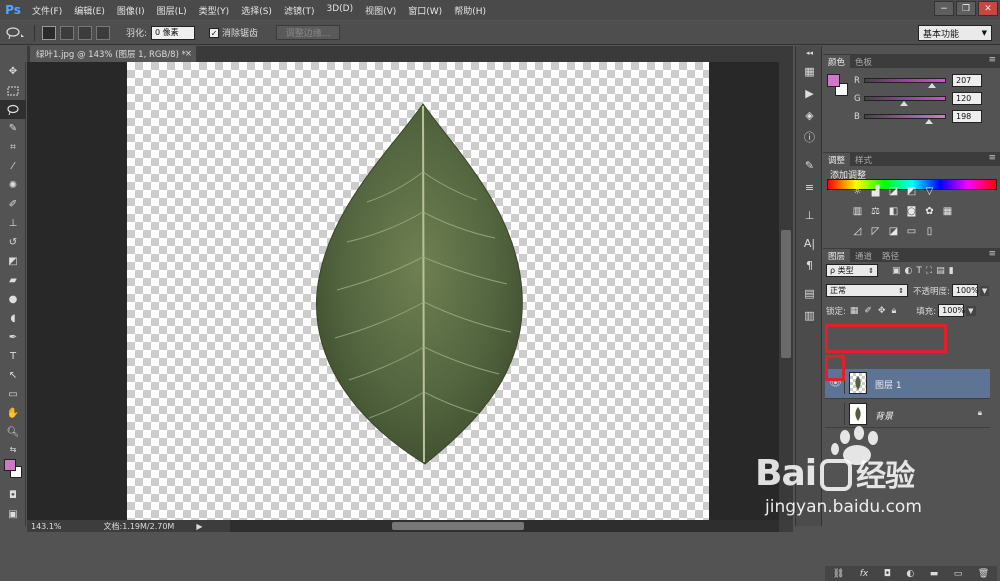 The width and height of the screenshot is (1000, 581). I want to click on menu-item: 滤镜(T), so click(299, 10).